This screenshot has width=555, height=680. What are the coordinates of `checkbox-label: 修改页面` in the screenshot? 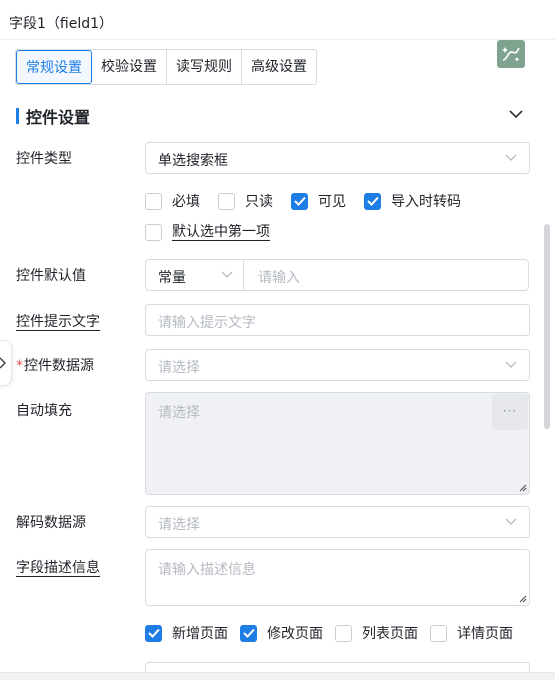 It's located at (295, 634).